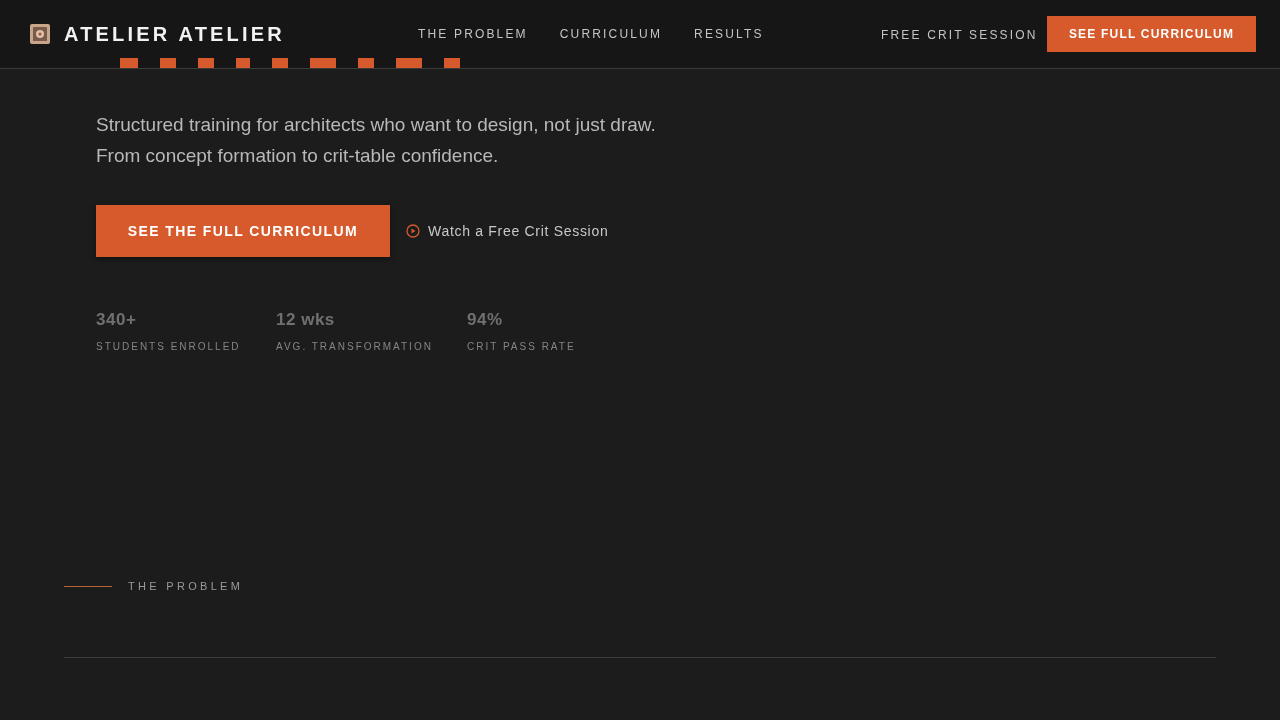 This screenshot has width=1280, height=720. I want to click on hero-subtitle: Structured training for architects who want to design, not just draw., so click(376, 124).